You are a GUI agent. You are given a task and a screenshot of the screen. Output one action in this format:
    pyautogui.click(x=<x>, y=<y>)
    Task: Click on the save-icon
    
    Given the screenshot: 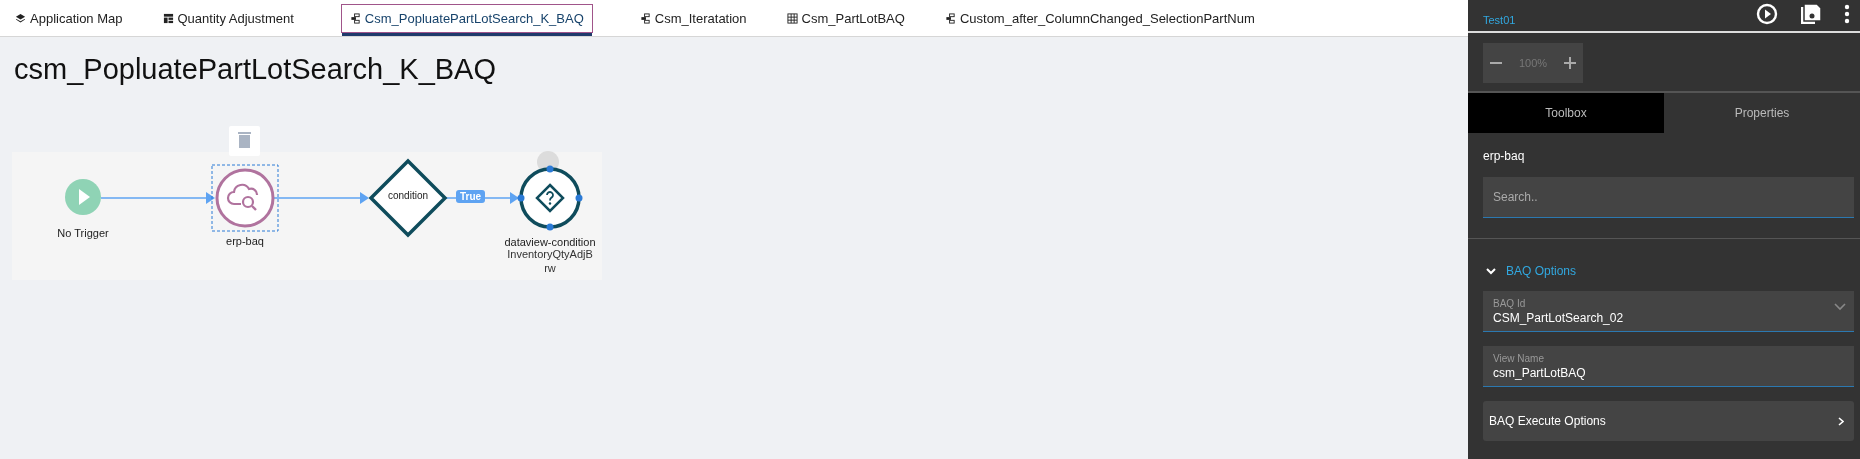 What is the action you would take?
    pyautogui.click(x=1811, y=14)
    